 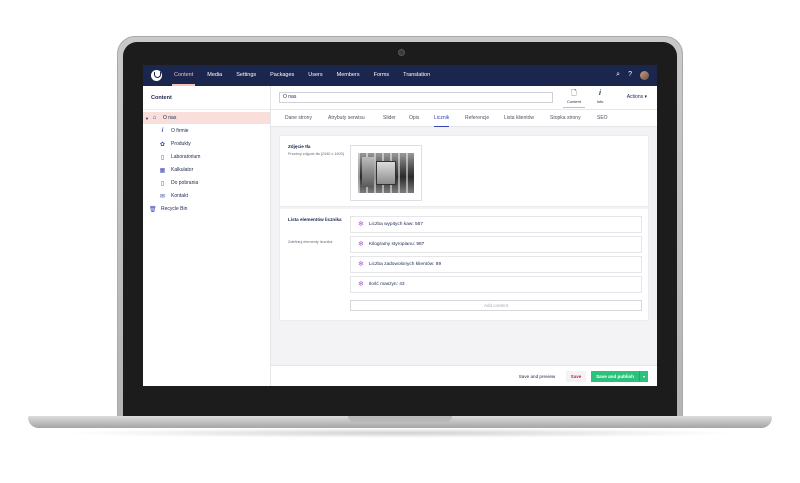 I want to click on editor-header: O nas 🗋 Content i Info Actions ▾, so click(x=464, y=98).